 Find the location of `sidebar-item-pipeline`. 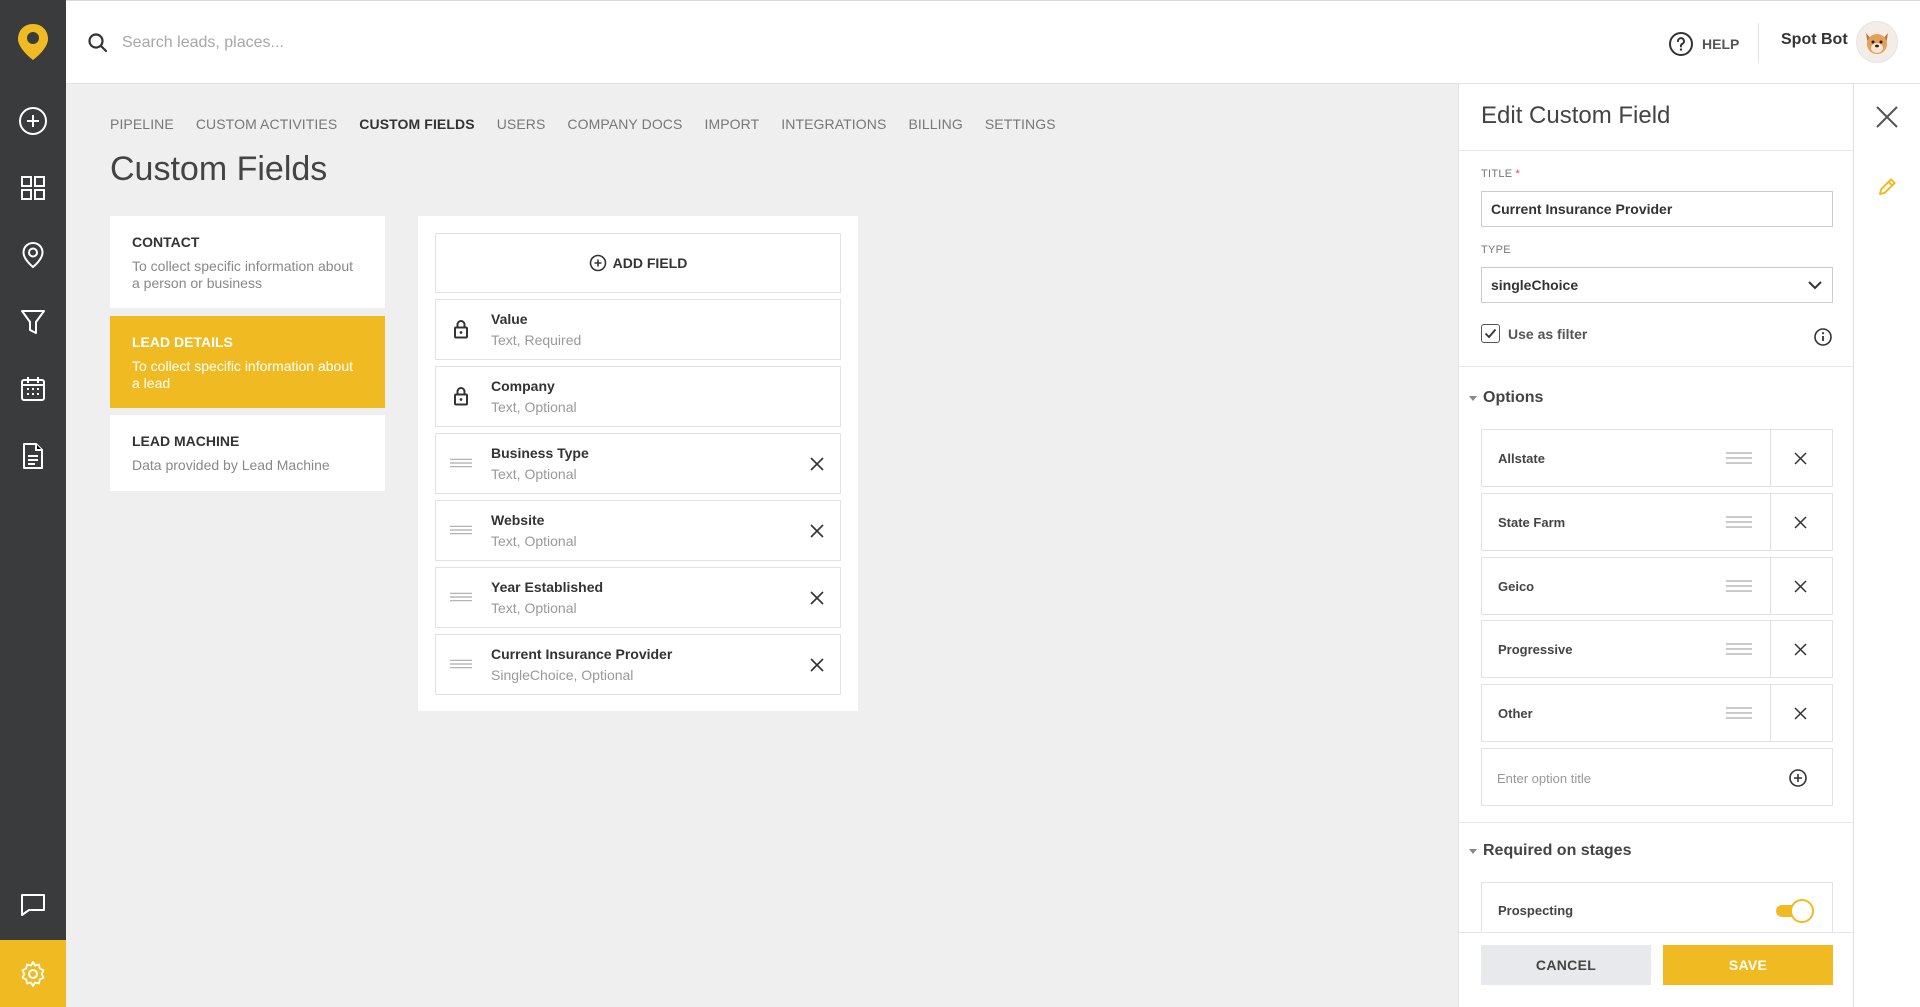

sidebar-item-pipeline is located at coordinates (33, 322).